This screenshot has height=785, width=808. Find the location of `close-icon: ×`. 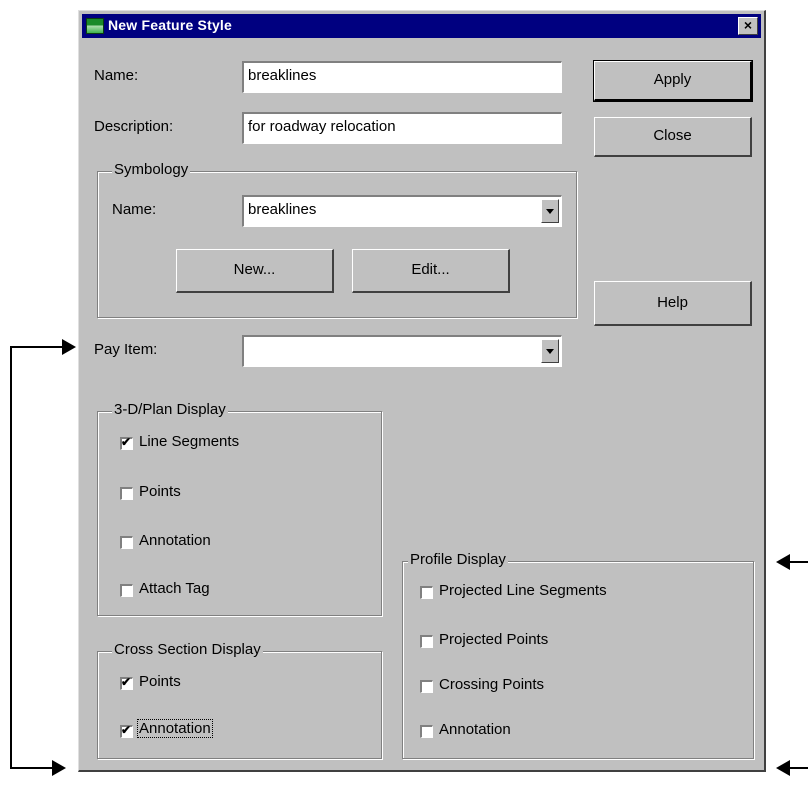

close-icon: × is located at coordinates (748, 26).